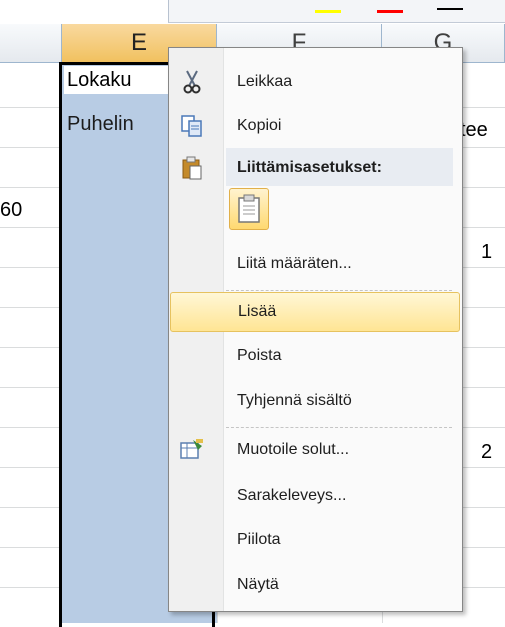 This screenshot has width=505, height=627. I want to click on paste-clipboard-icon, so click(249, 208).